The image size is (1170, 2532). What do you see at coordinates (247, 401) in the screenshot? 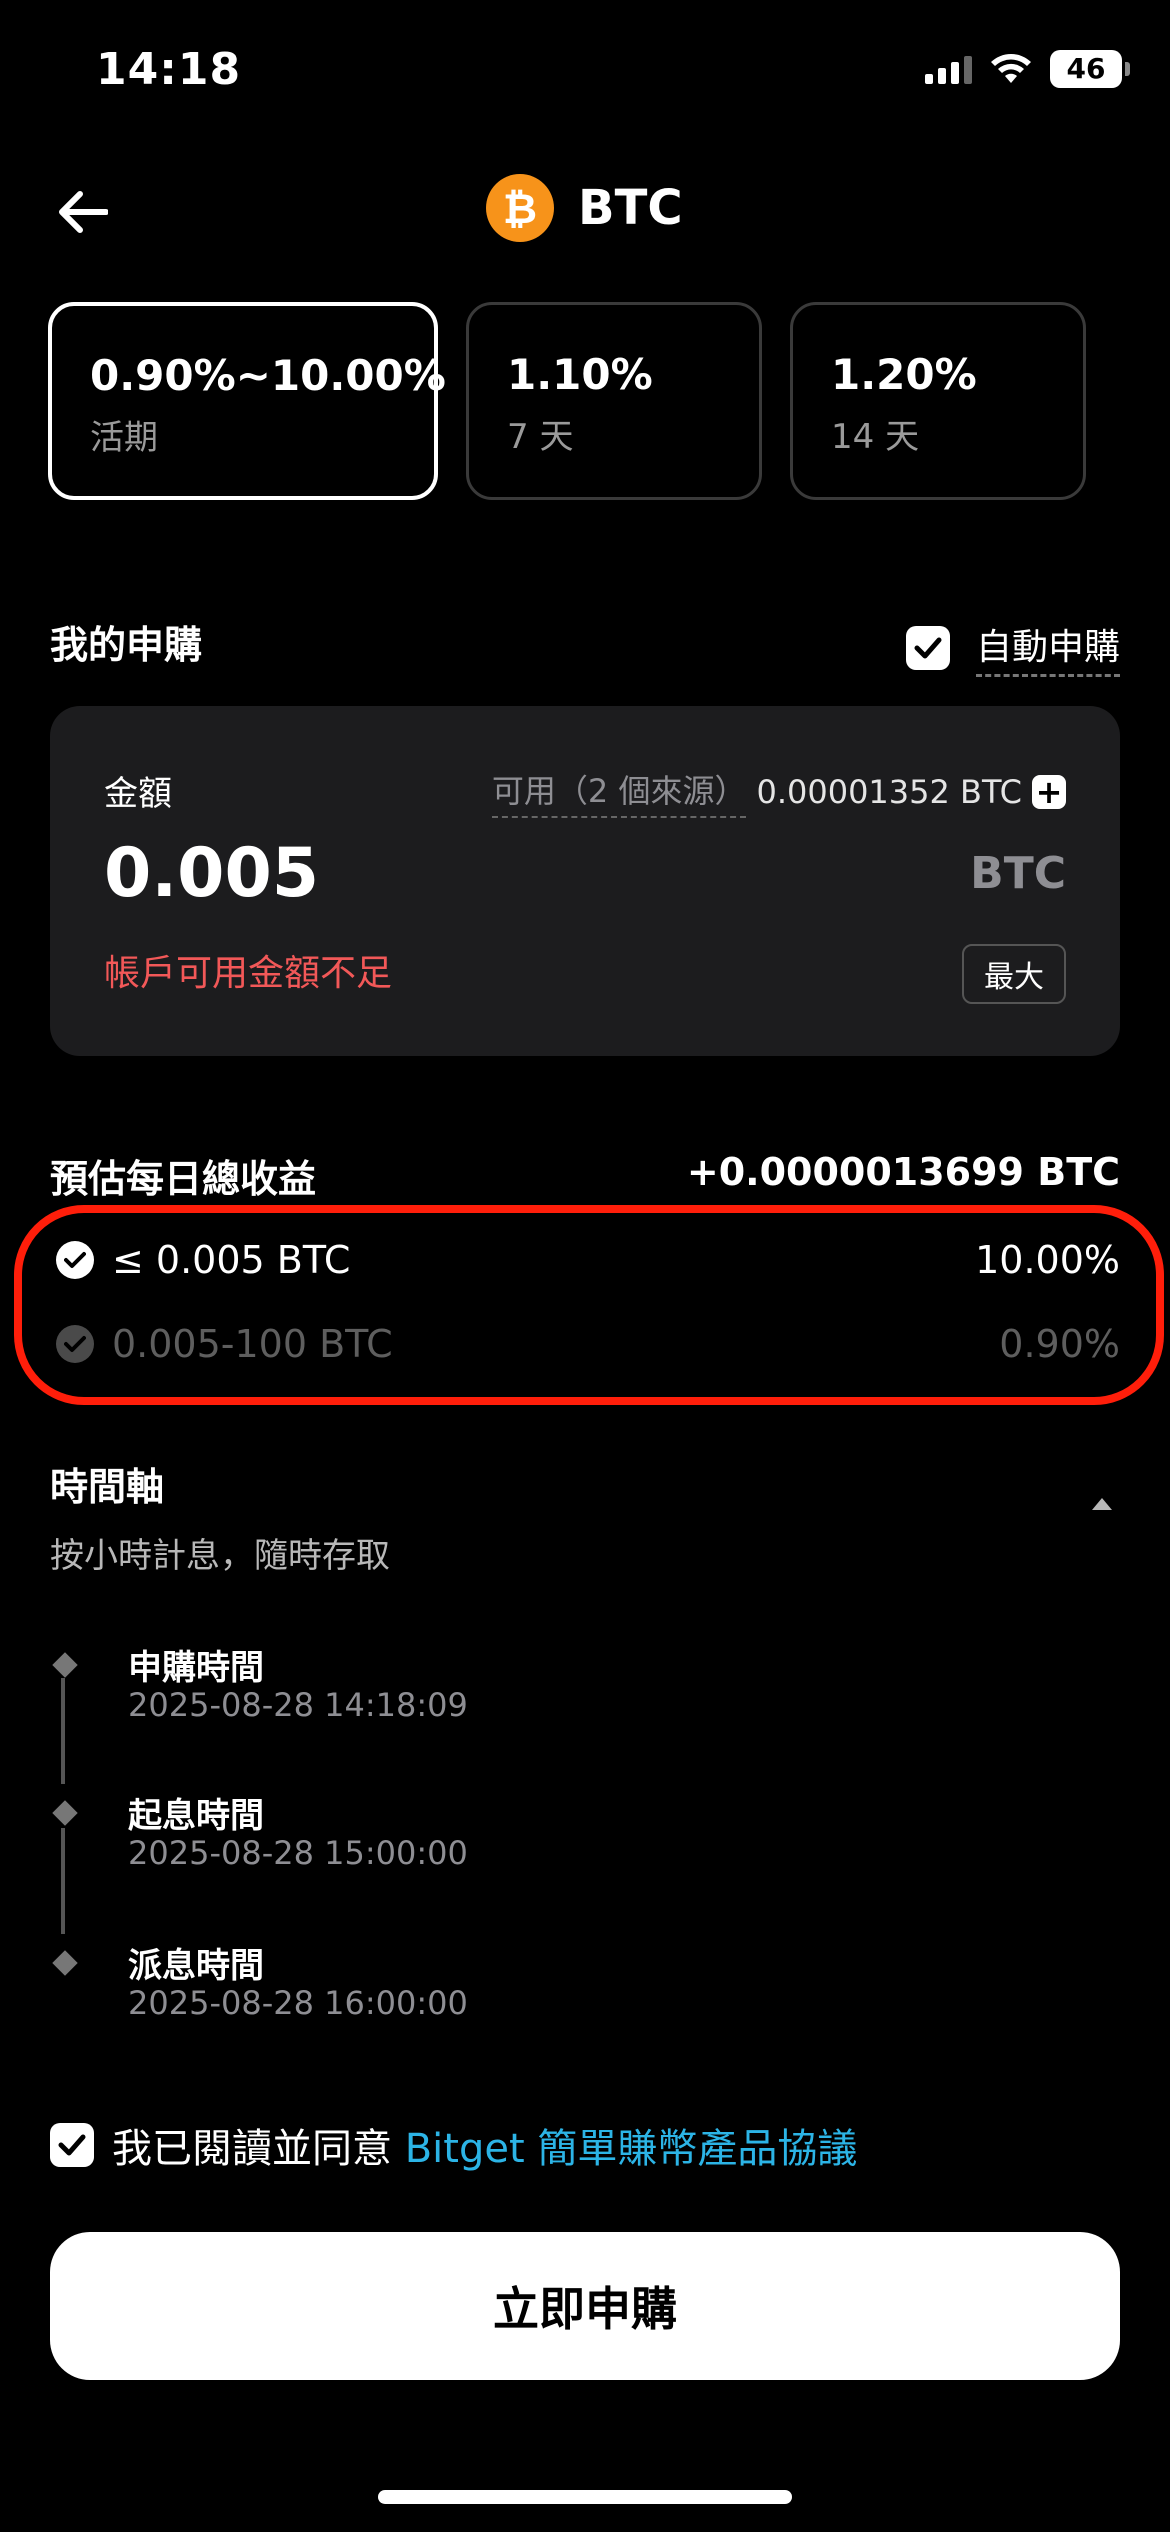
I see `plan-flexible: 0.90%~10.00% 活期` at bounding box center [247, 401].